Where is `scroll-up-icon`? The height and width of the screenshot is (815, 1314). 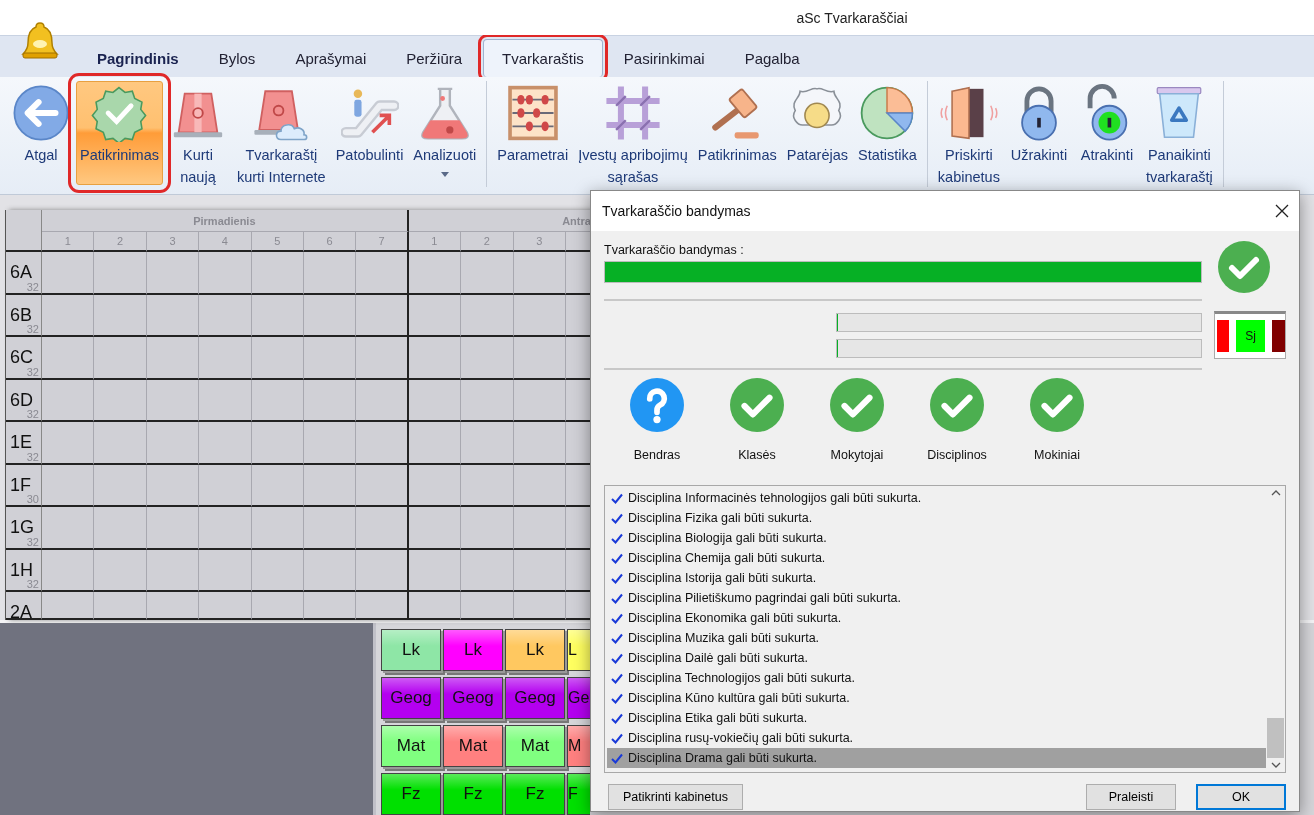 scroll-up-icon is located at coordinates (1275, 493).